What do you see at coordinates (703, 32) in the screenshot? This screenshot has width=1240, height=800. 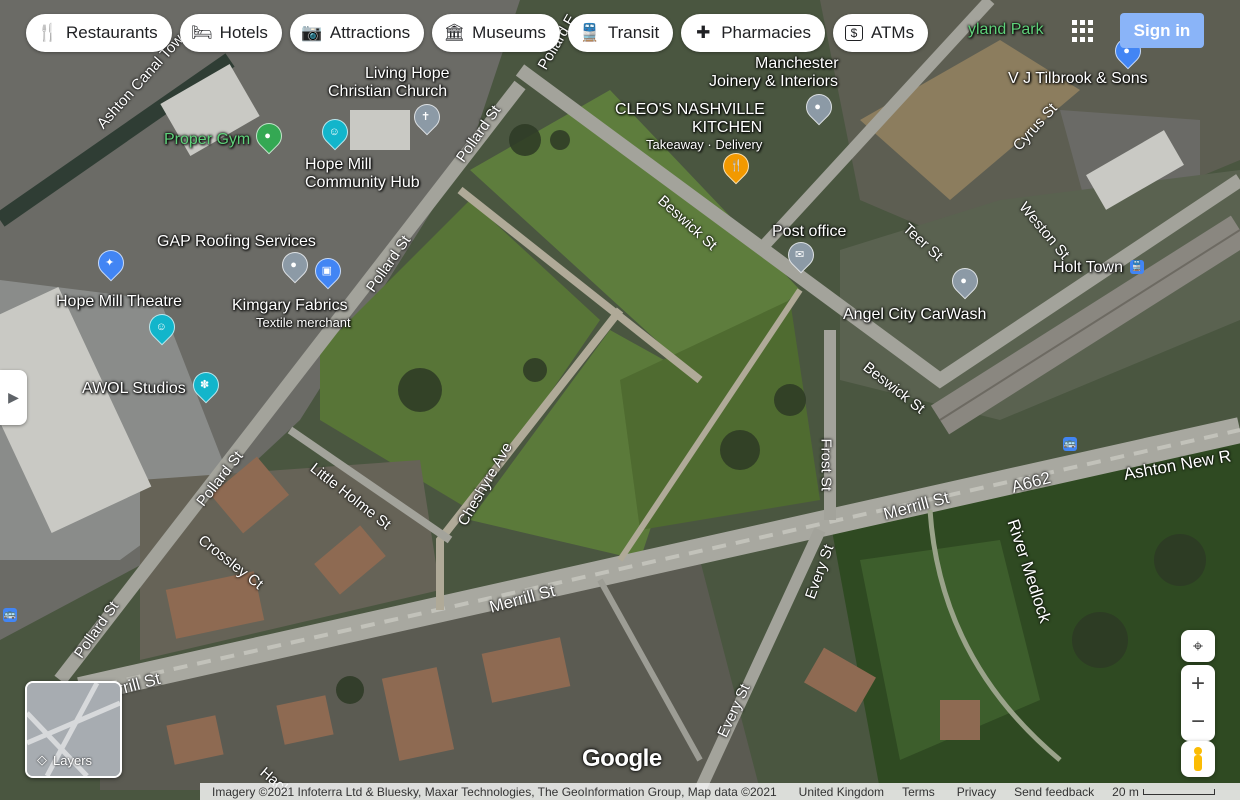 I see `pharmacy-icon: ✚` at bounding box center [703, 32].